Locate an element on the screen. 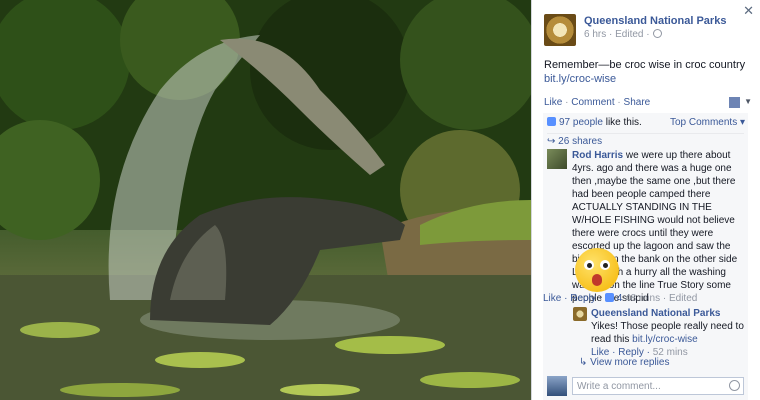 This screenshot has width=760, height=400. comment-like-button: Like is located at coordinates (552, 298).